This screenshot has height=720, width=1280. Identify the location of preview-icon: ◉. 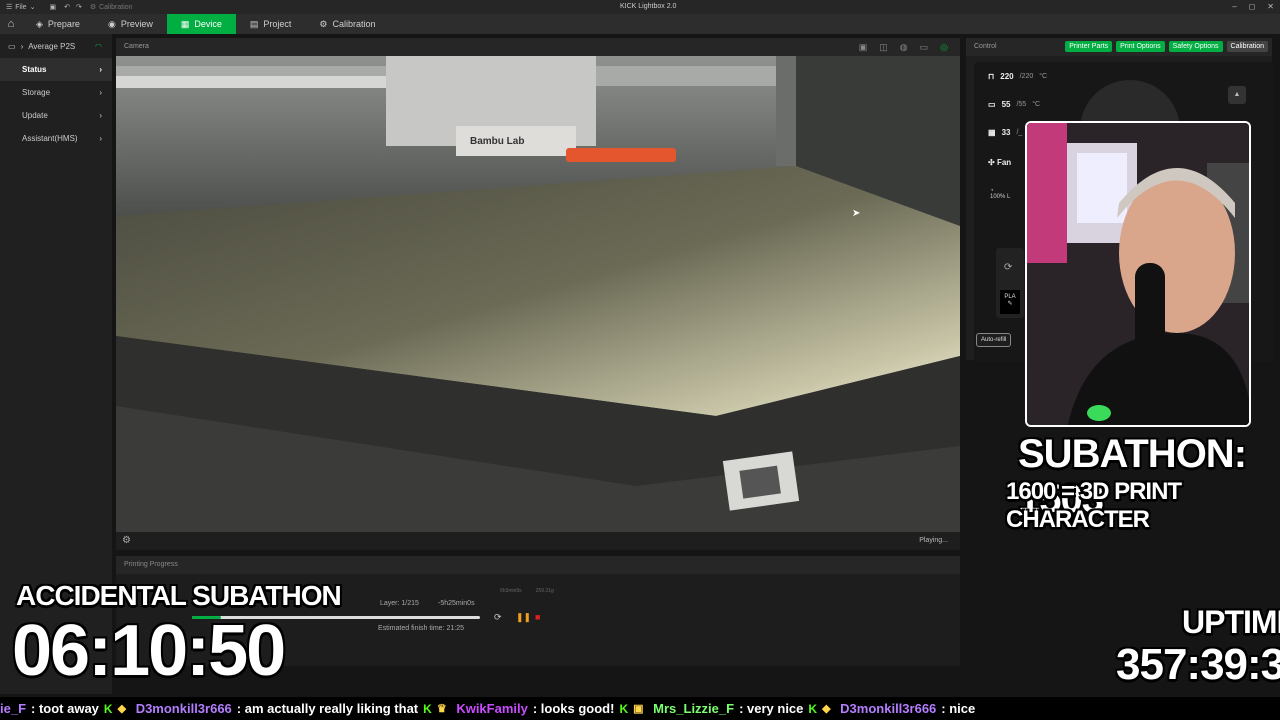
(111, 23).